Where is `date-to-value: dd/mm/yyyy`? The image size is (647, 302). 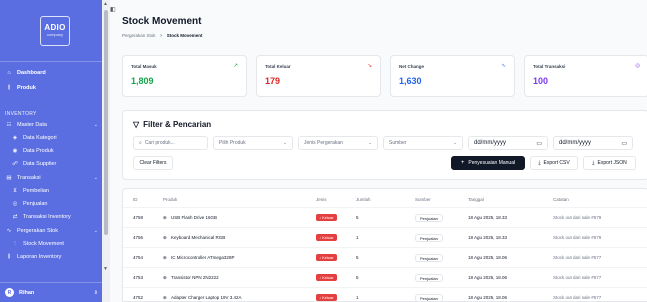
date-to-value: dd/mm/yyyy is located at coordinates (575, 143).